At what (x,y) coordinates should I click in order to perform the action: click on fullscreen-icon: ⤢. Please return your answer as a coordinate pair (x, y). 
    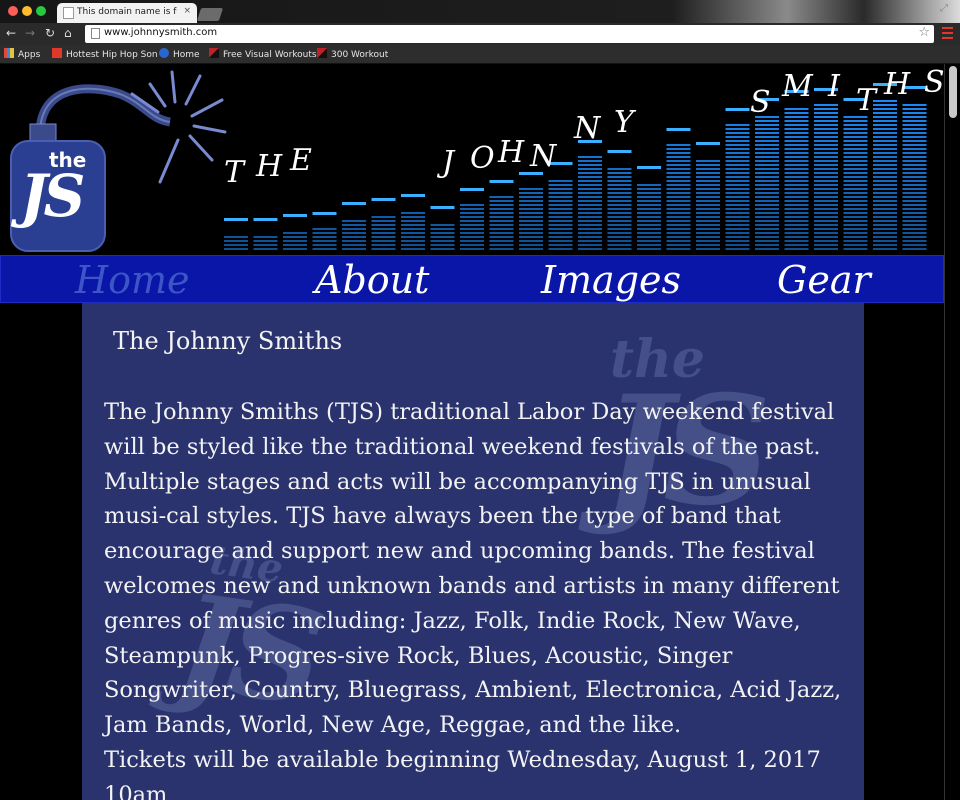
    Looking at the image, I should click on (944, 8).